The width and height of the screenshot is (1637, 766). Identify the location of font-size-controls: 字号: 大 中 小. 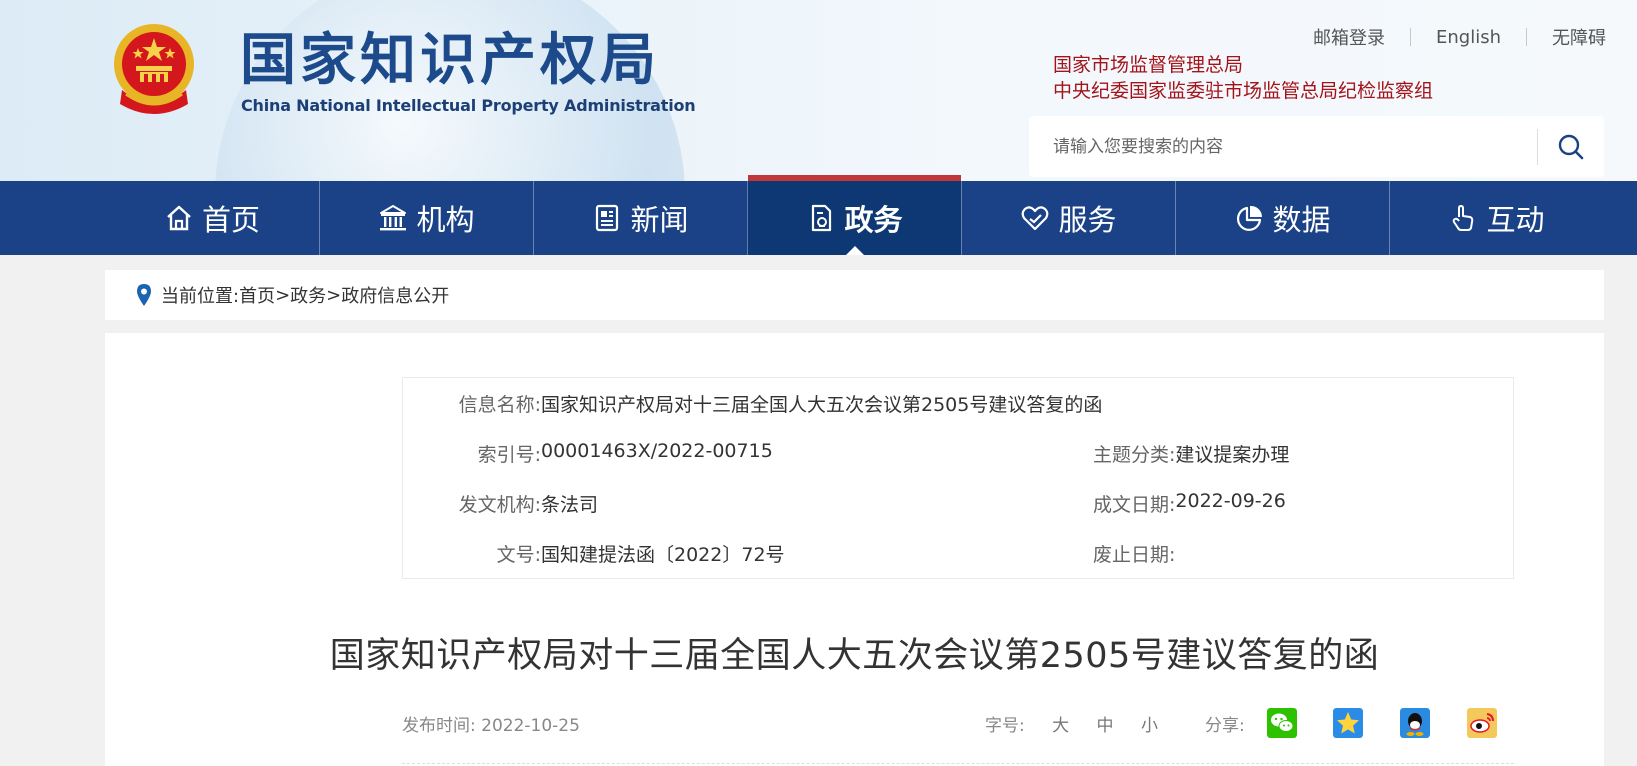
(1071, 723).